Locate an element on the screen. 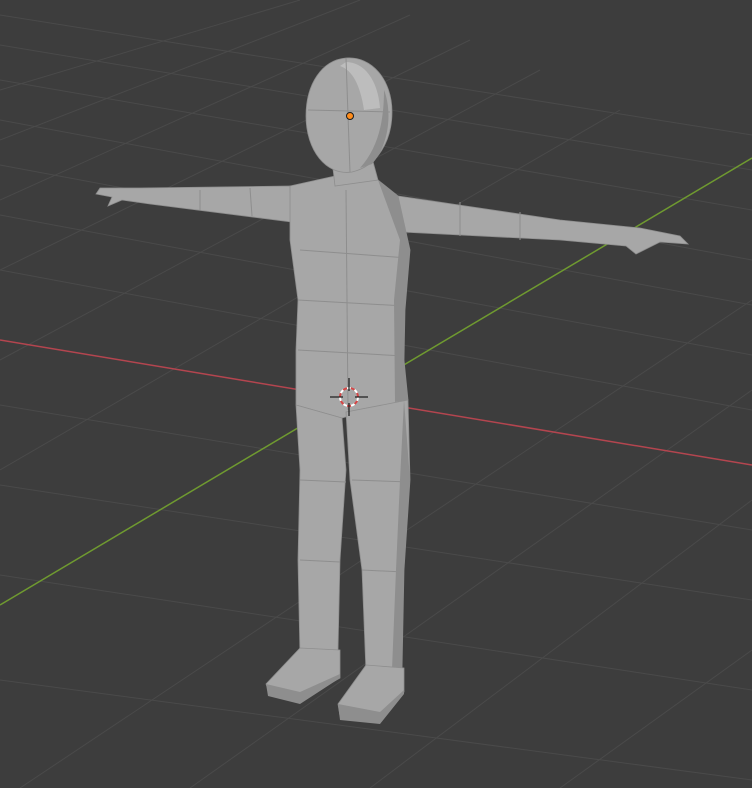 The image size is (752, 788). left-leg is located at coordinates (321, 530).